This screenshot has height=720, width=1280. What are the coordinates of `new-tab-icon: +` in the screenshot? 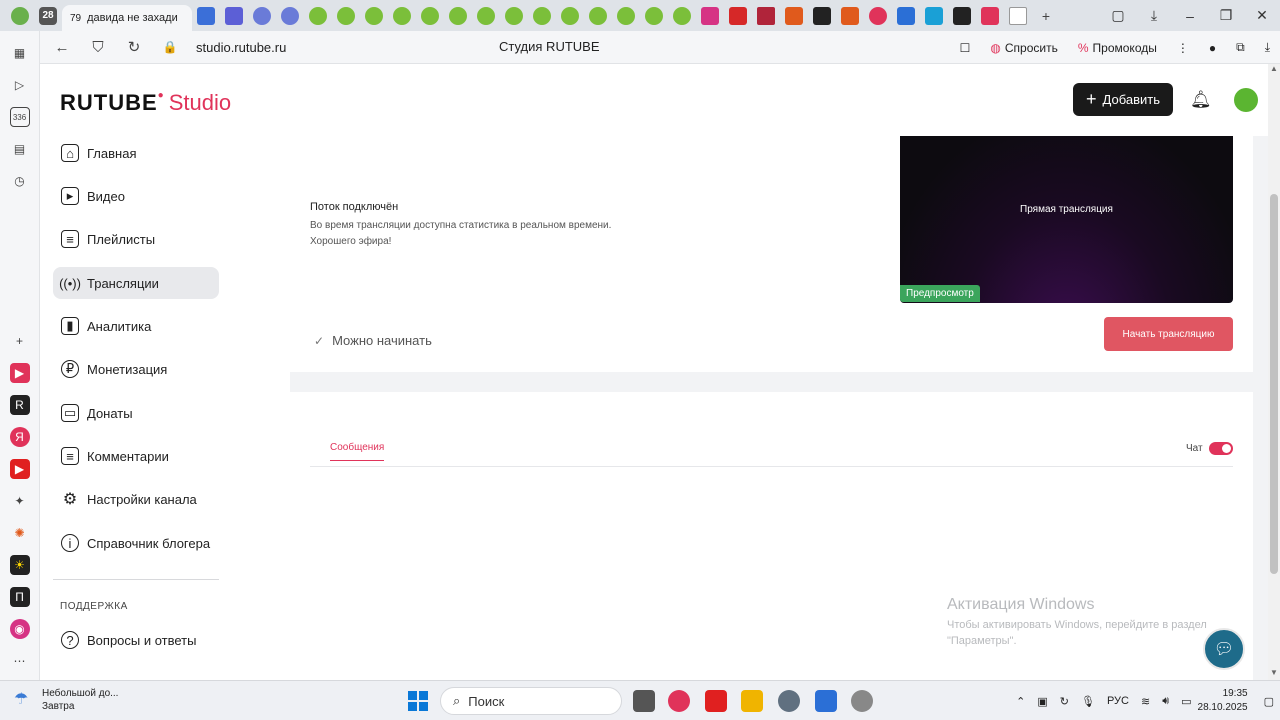 It's located at (1046, 16).